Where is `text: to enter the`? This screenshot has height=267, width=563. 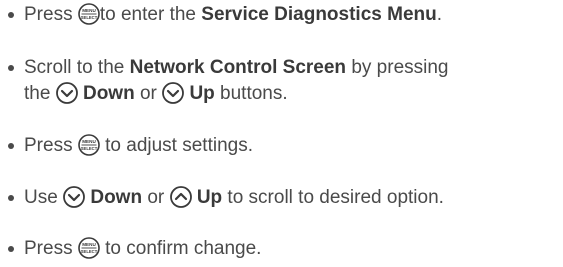 text: to enter the is located at coordinates (150, 14).